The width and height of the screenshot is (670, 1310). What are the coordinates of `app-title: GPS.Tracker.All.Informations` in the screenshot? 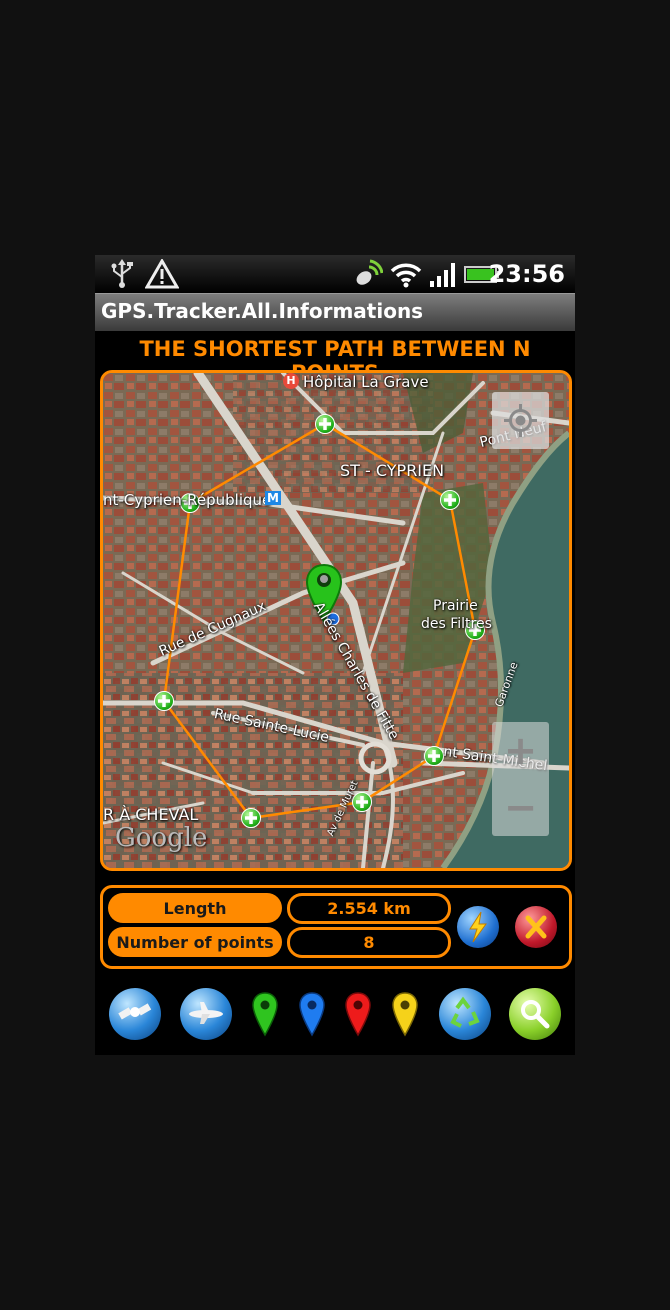 It's located at (262, 311).